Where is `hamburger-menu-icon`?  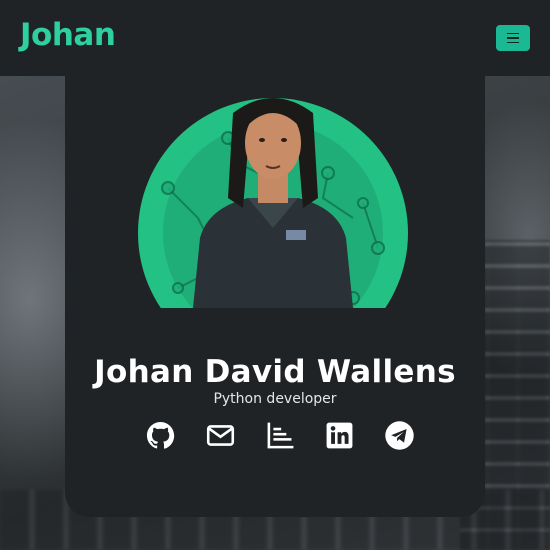 hamburger-menu-icon is located at coordinates (513, 33).